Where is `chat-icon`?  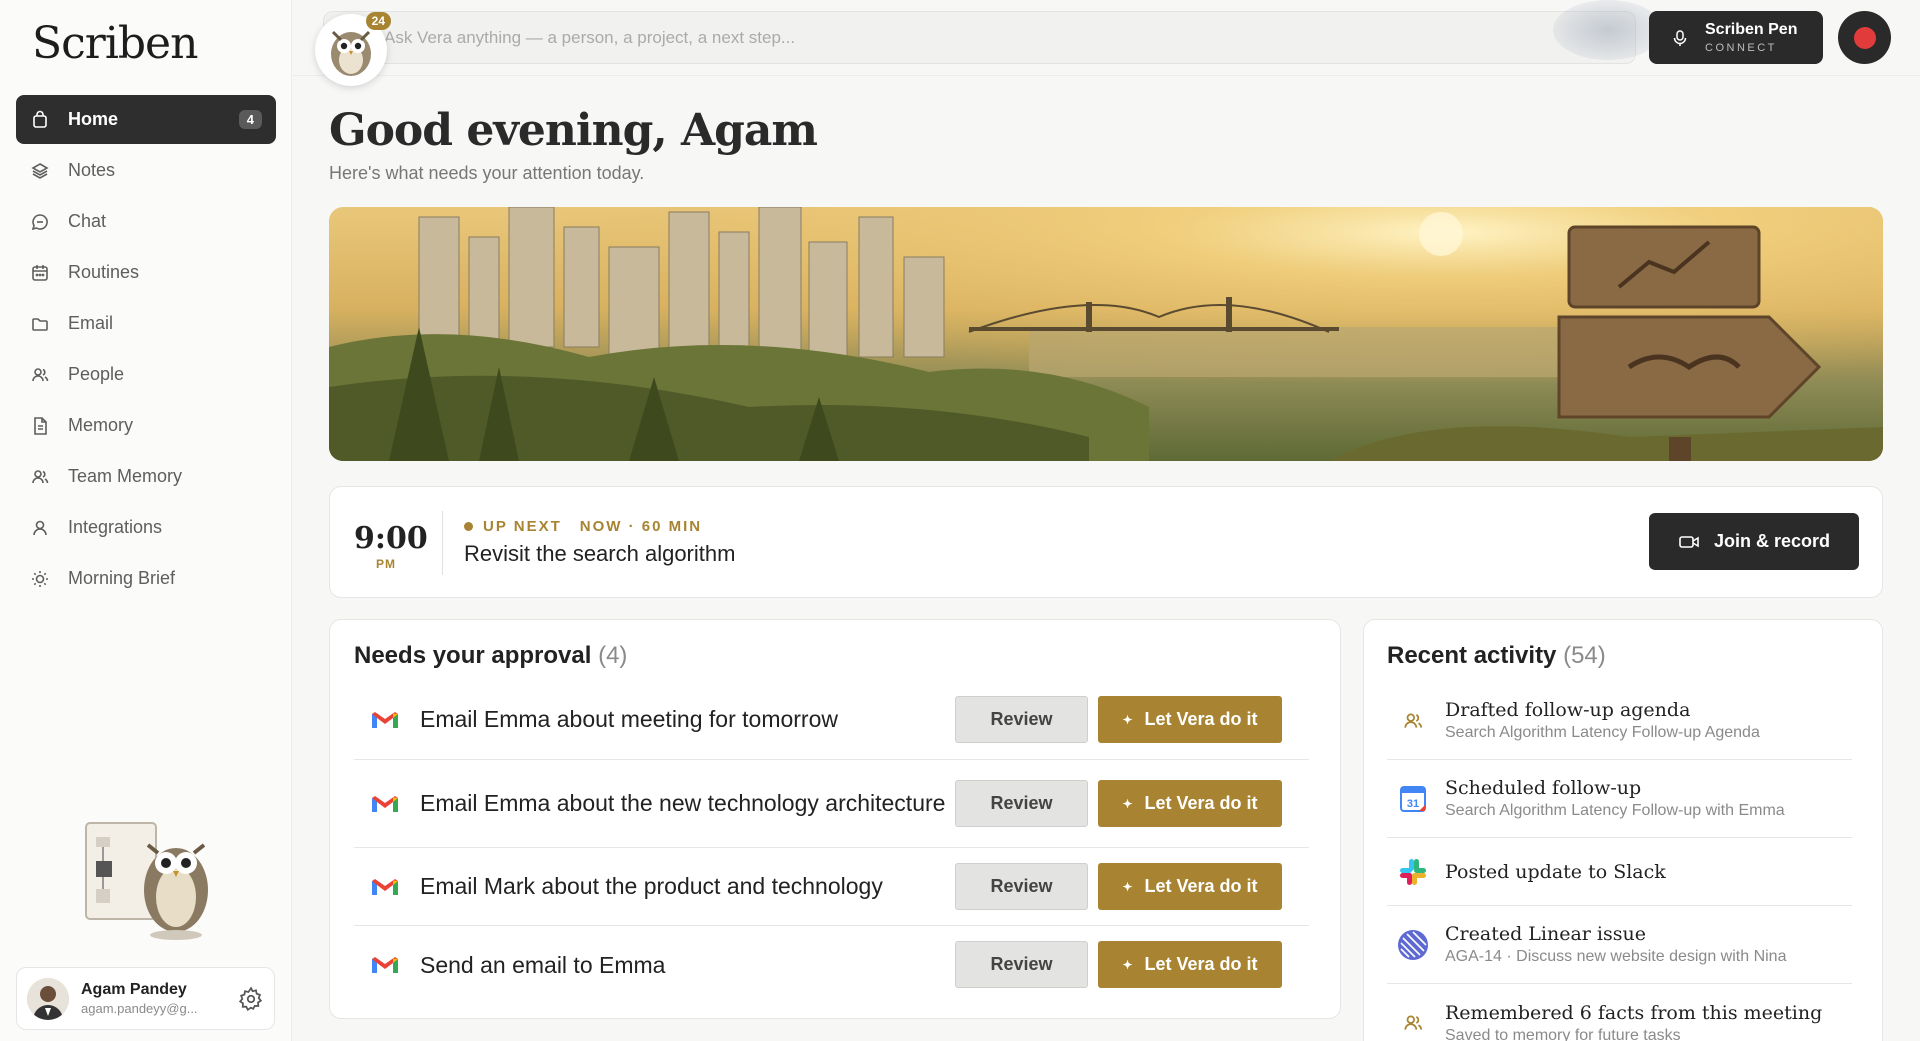
chat-icon is located at coordinates (40, 222).